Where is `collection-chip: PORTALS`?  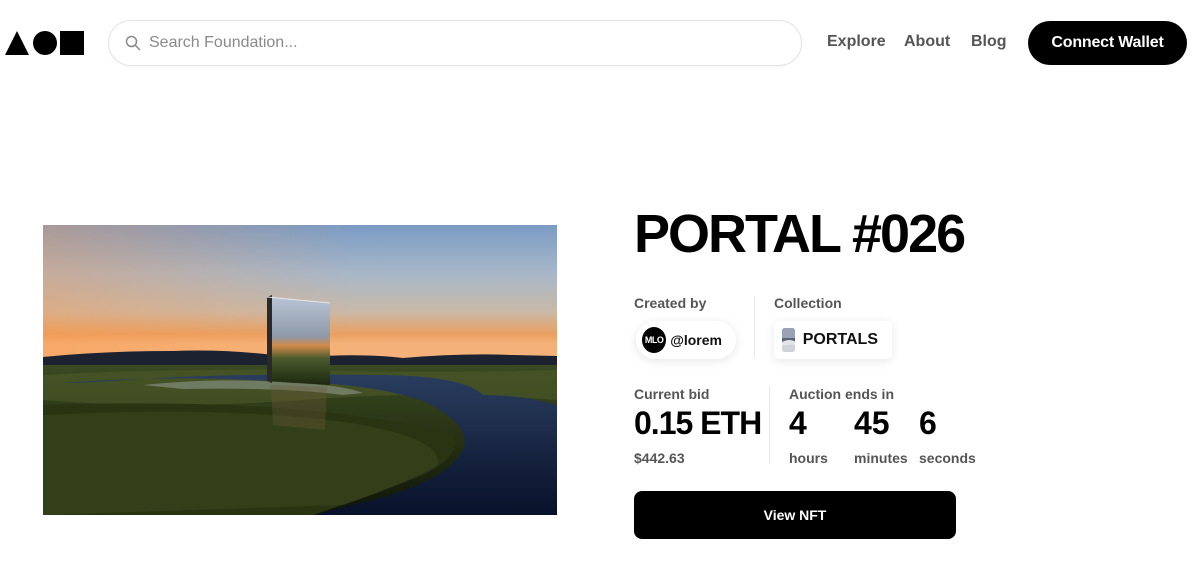 collection-chip: PORTALS is located at coordinates (833, 340).